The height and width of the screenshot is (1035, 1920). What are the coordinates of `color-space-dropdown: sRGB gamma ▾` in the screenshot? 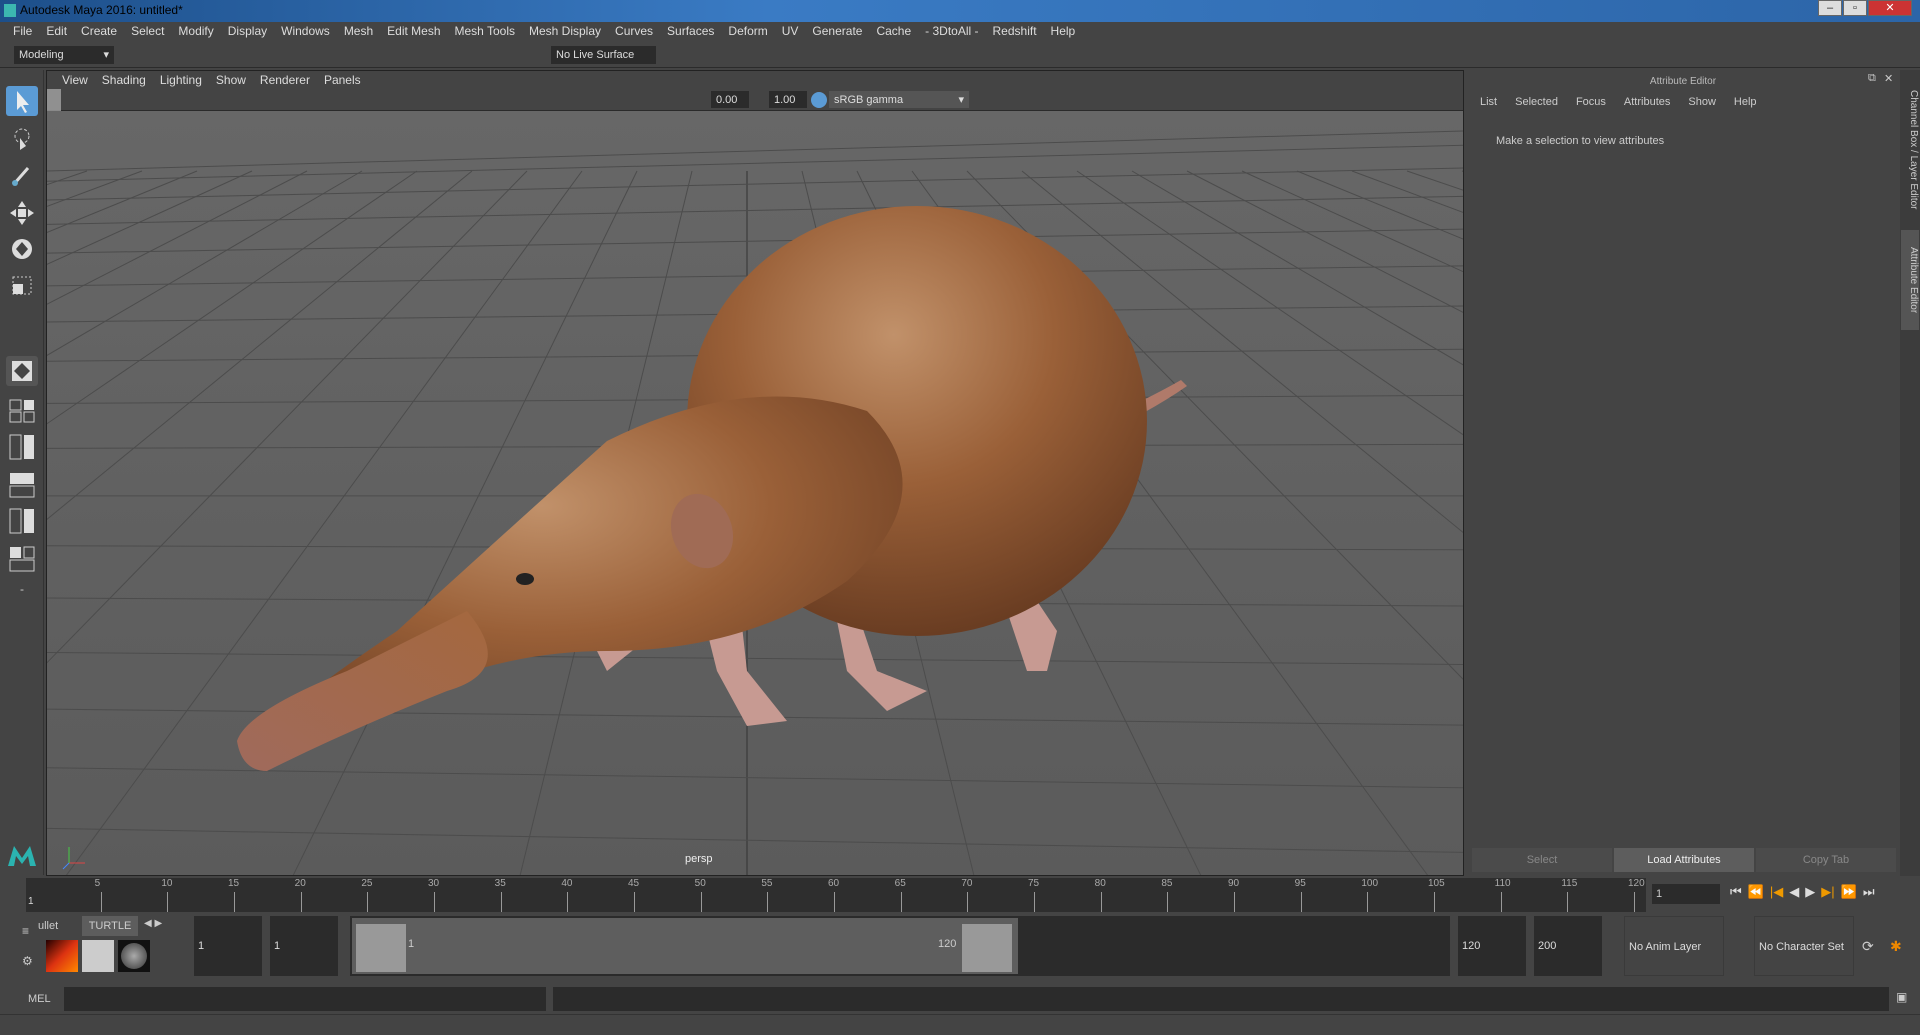 It's located at (899, 99).